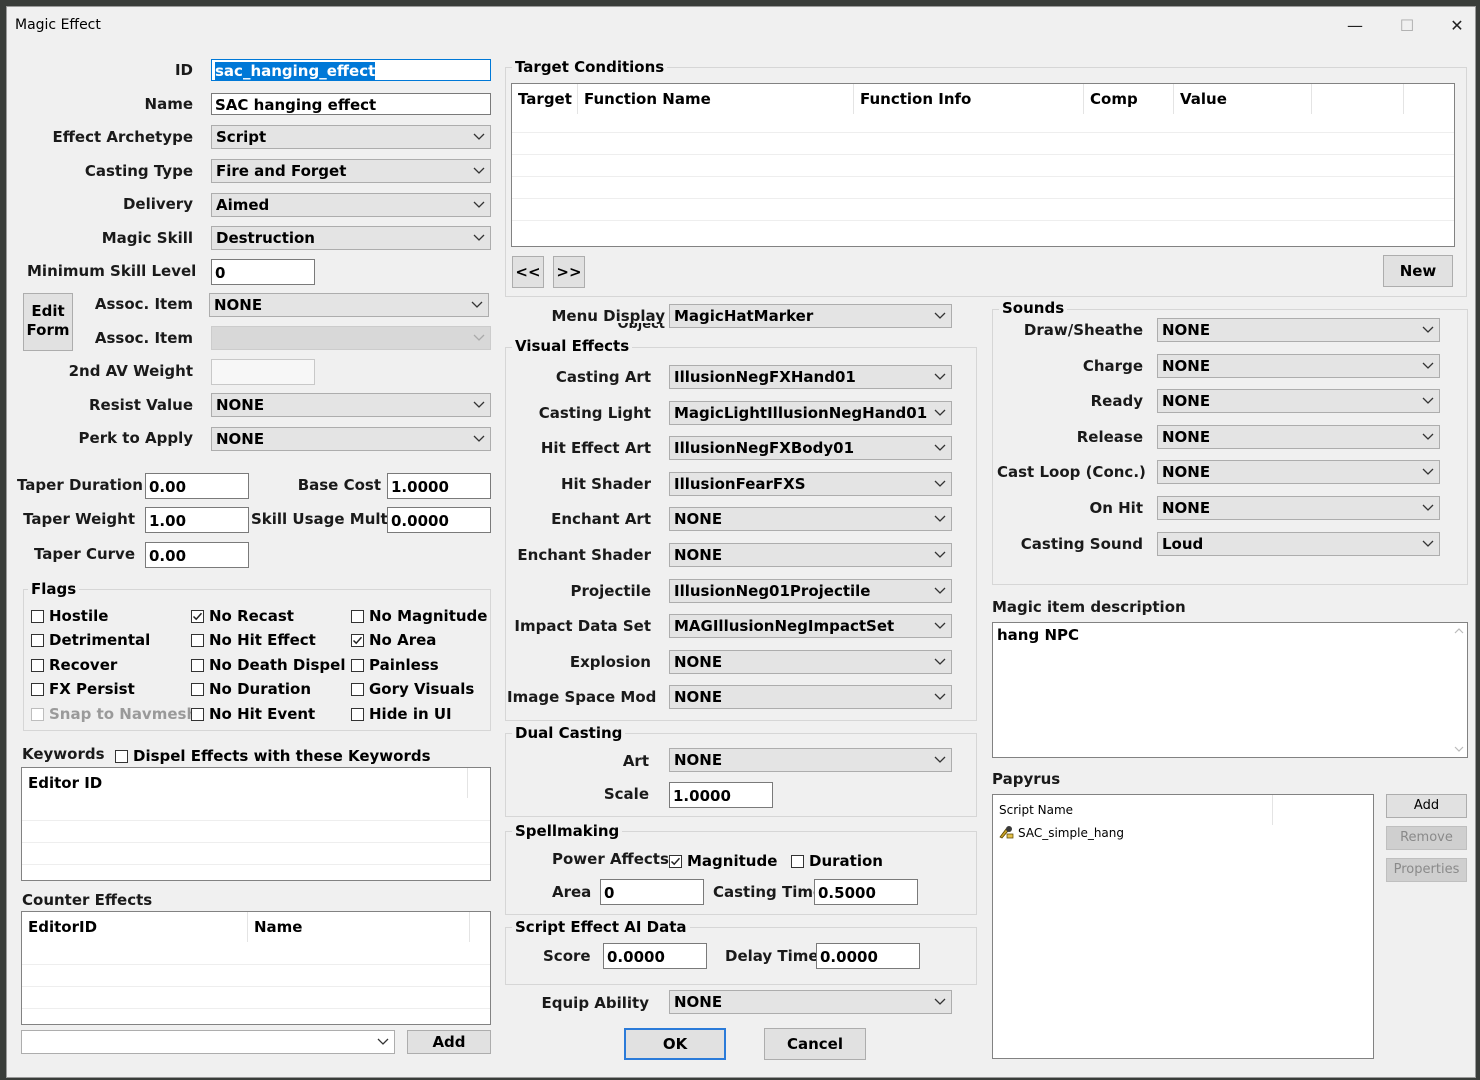  I want to click on function-info-column-header: Function Info, so click(969, 99).